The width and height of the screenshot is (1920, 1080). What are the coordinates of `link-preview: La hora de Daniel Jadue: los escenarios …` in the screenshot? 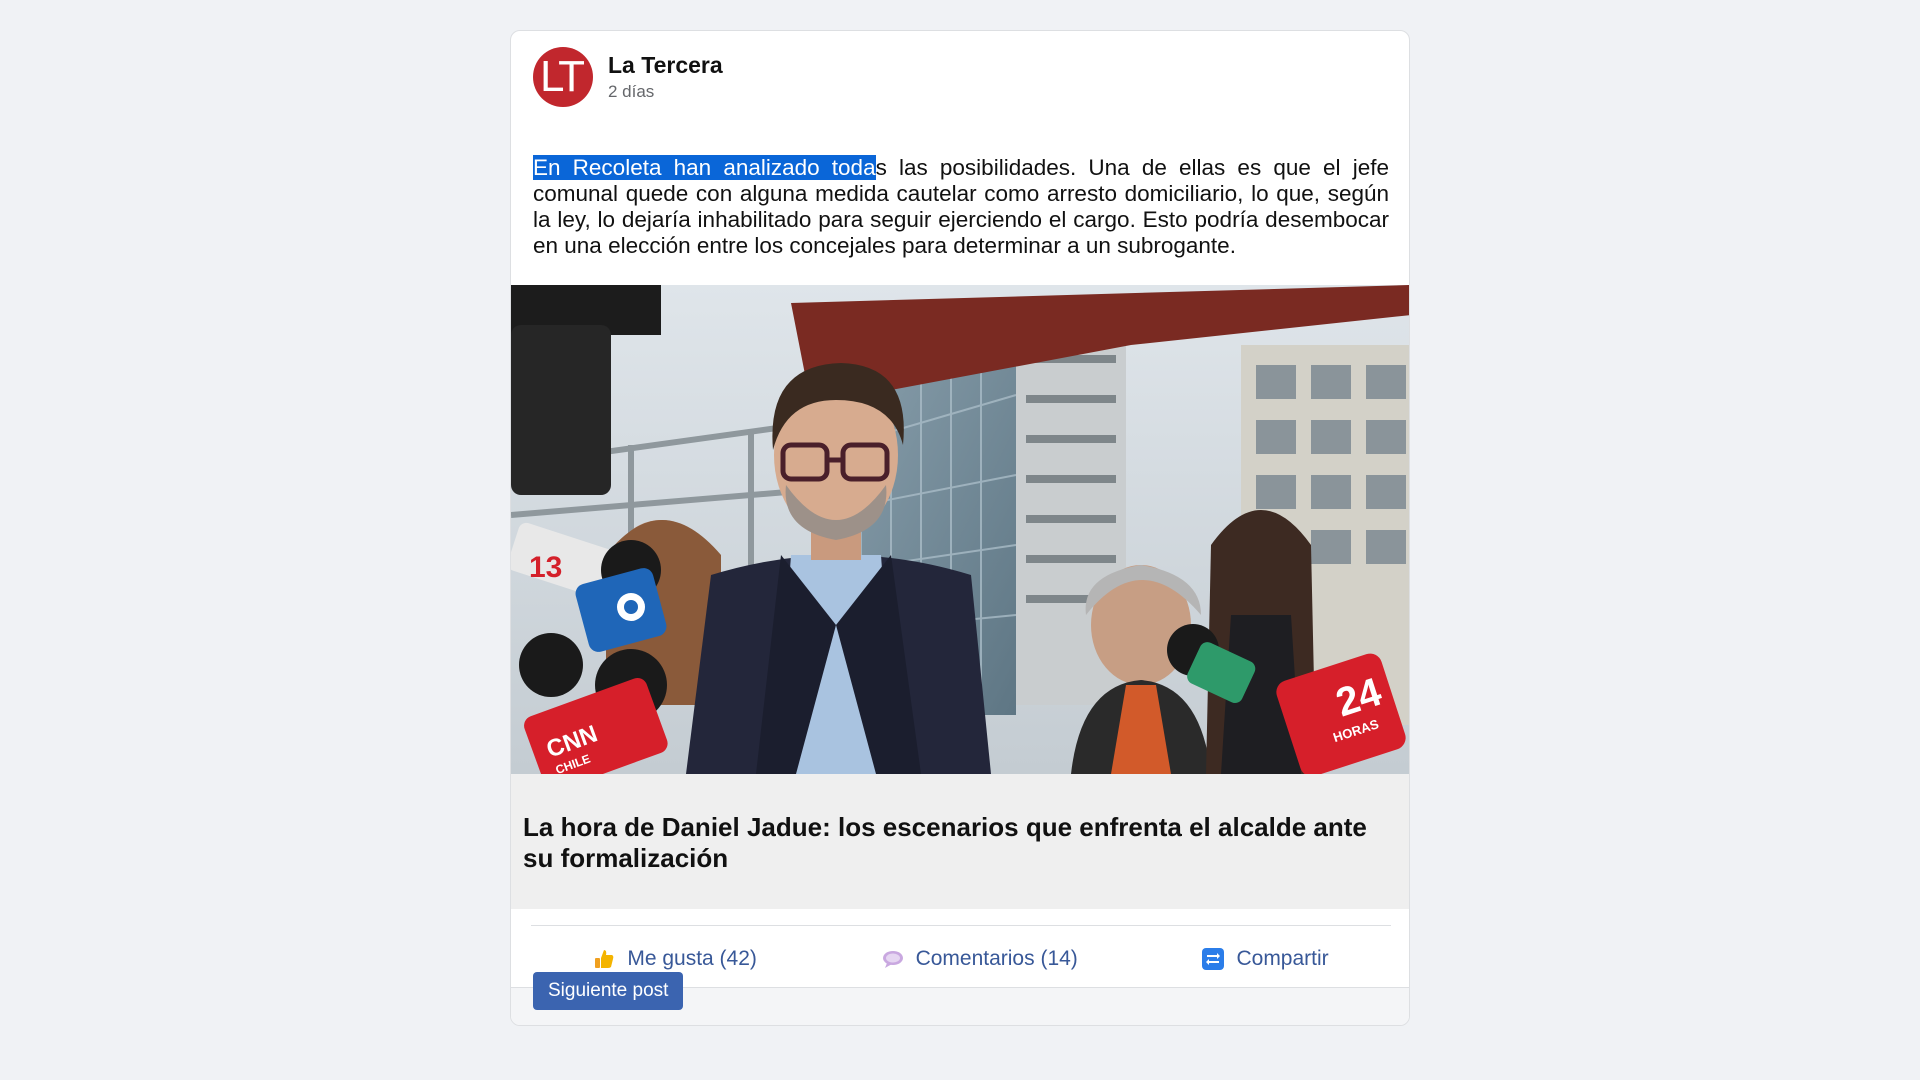 It's located at (960, 841).